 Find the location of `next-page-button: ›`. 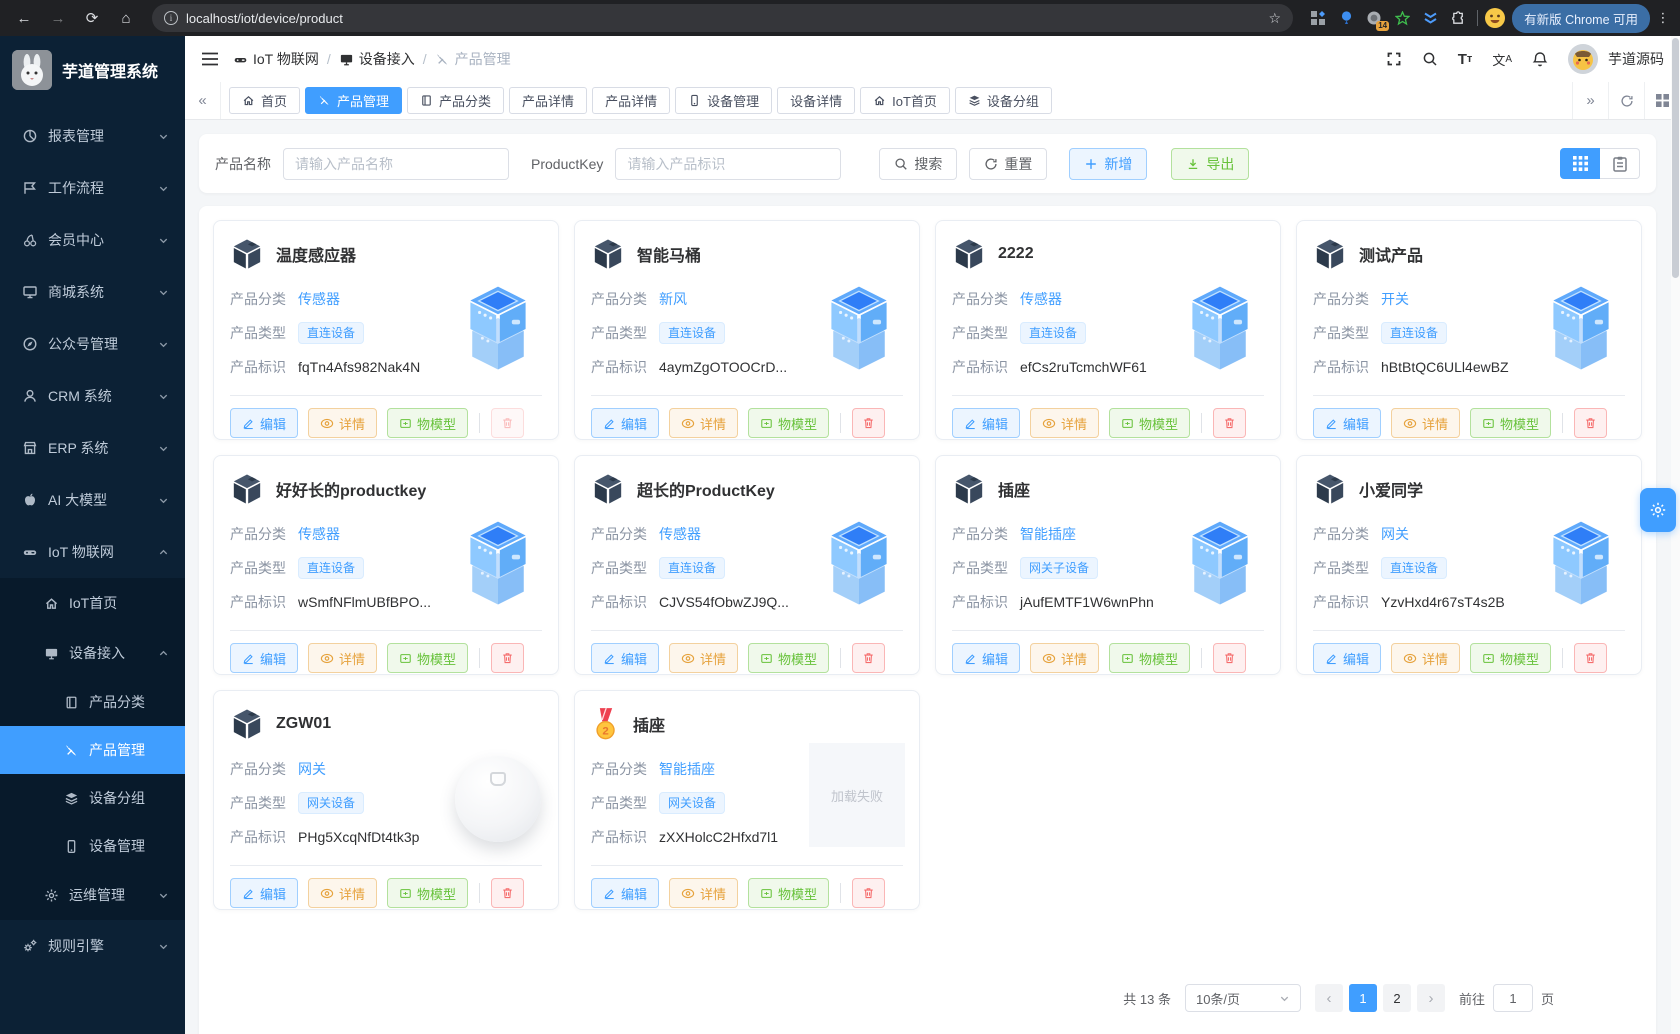

next-page-button: › is located at coordinates (1430, 998).